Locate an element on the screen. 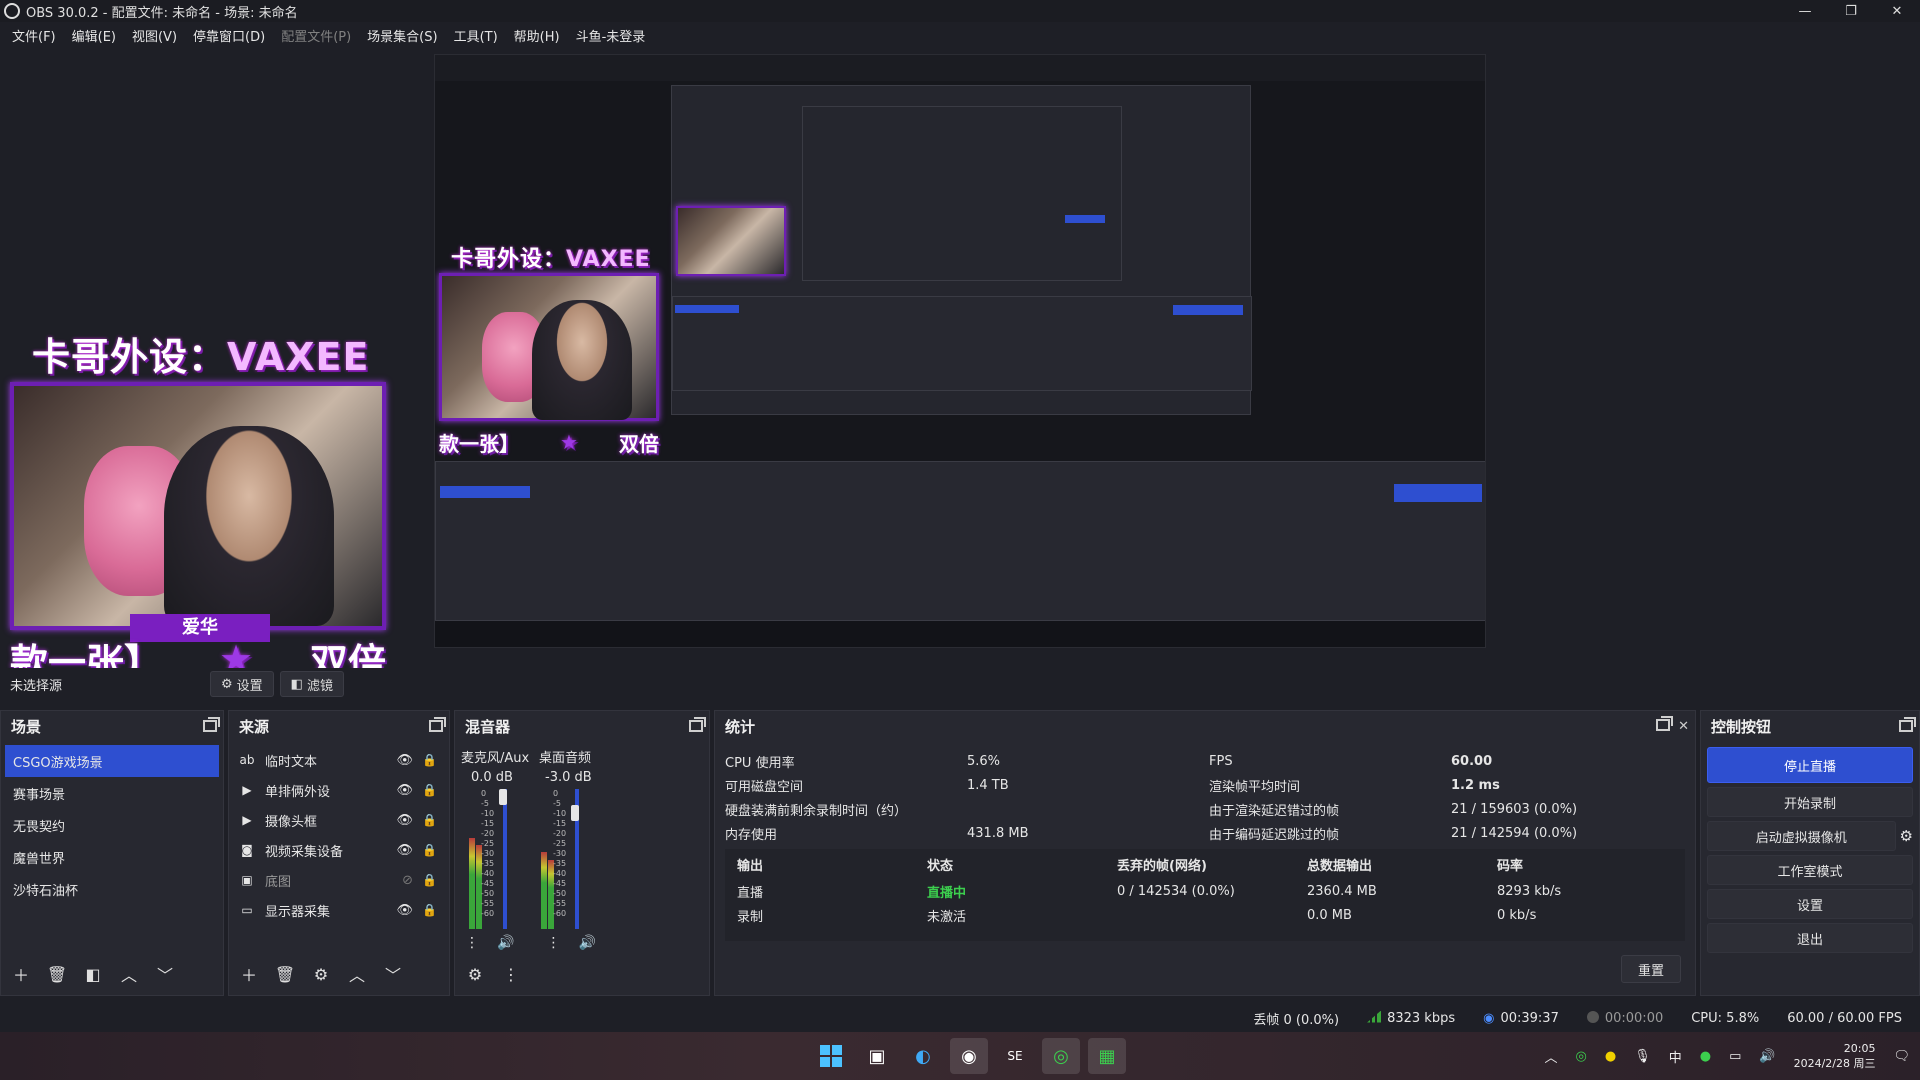  obs-taskbar-icon: ◉ is located at coordinates (969, 1056).